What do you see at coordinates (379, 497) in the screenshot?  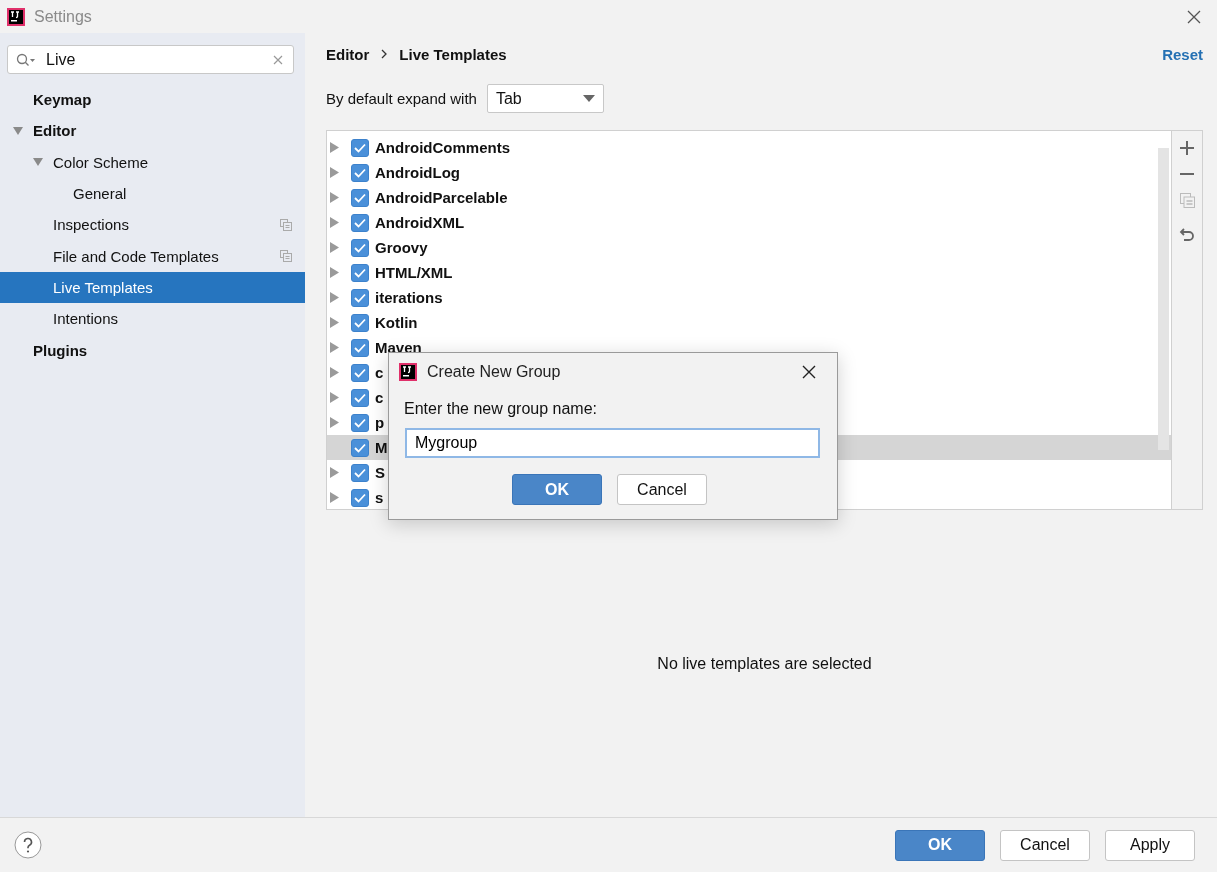 I see `template-group-name: s` at bounding box center [379, 497].